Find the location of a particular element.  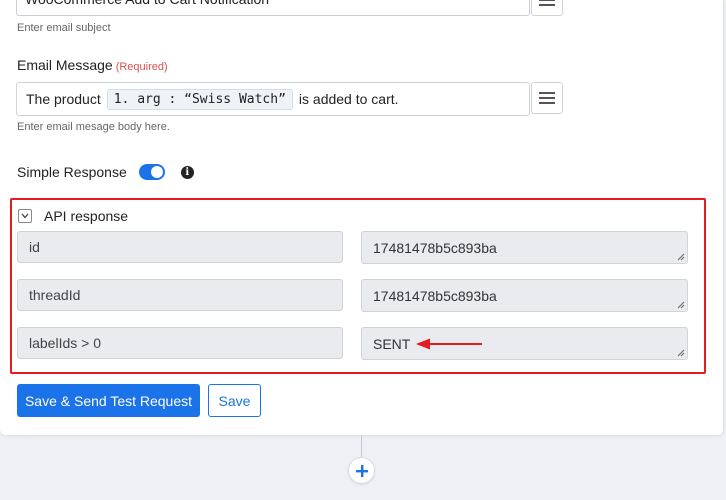

response-value-text: SENT is located at coordinates (392, 344).